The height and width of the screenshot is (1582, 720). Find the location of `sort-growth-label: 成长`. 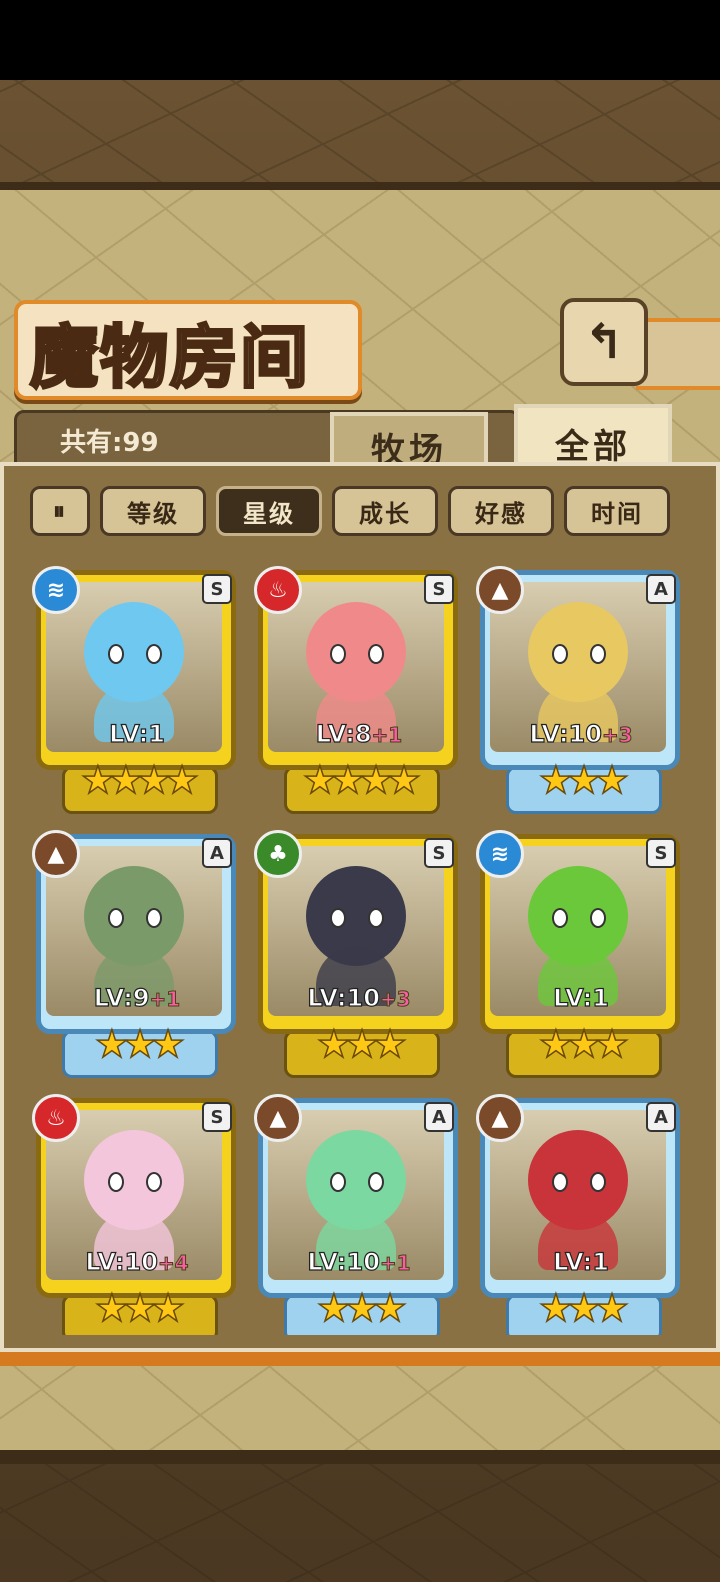

sort-growth-label: 成长 is located at coordinates (385, 513).